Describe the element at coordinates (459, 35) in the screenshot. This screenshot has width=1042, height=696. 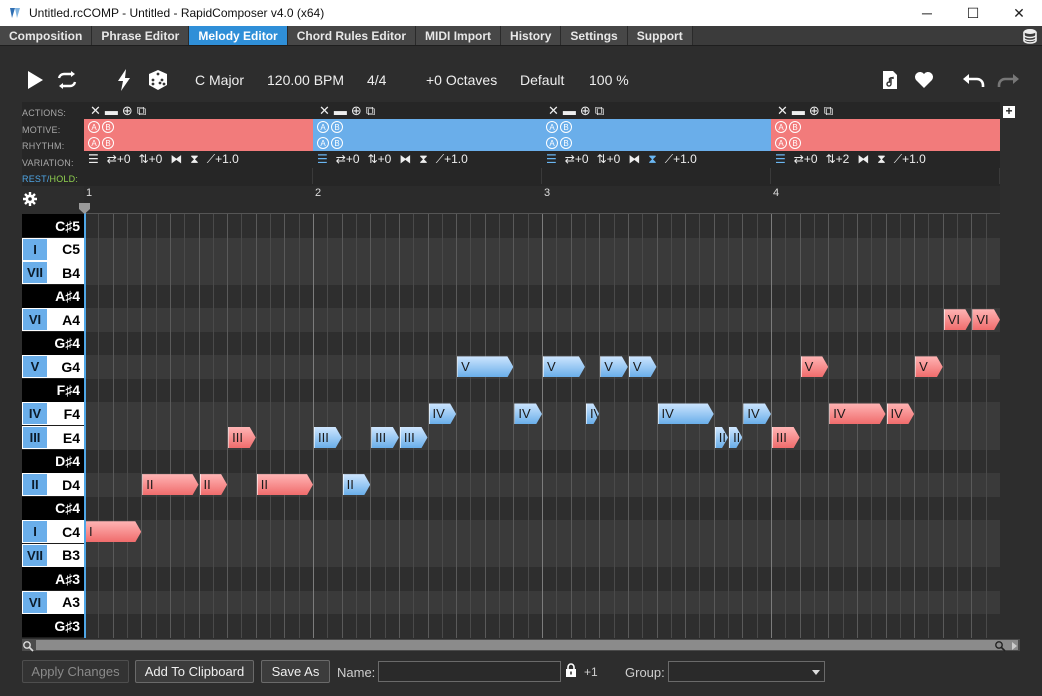
I see `tab-midi-import: MIDI Import` at that location.